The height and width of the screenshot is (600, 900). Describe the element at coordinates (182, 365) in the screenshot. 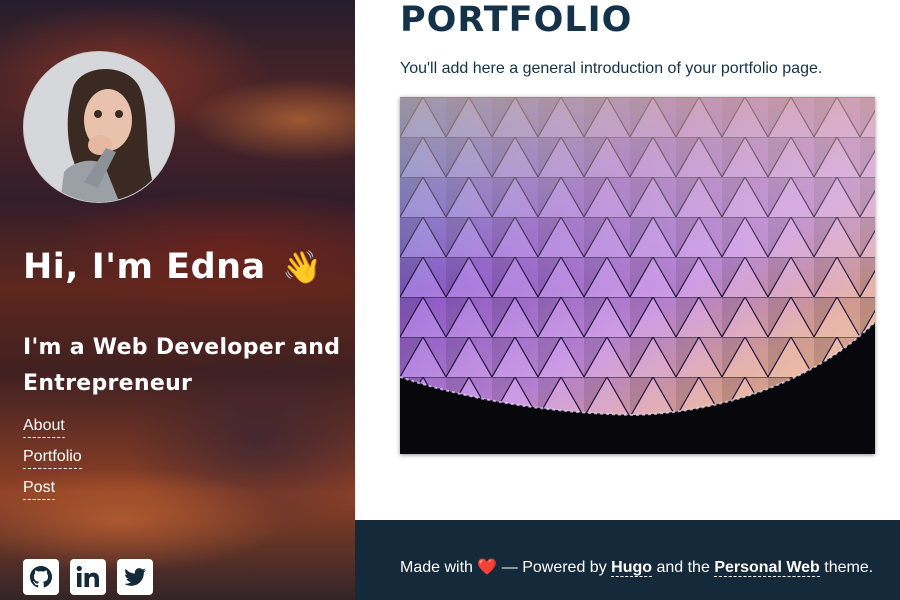

I see `tagline: I'm a Web Developer and Entrepreneur` at that location.